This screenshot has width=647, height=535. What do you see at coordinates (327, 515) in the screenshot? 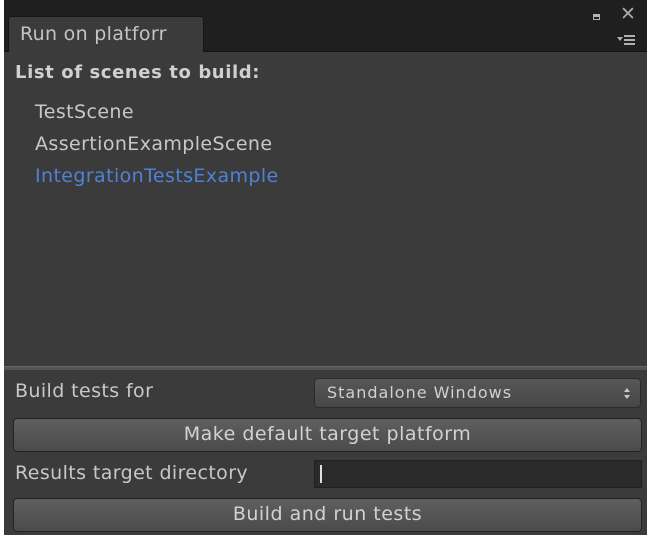
I see `build-and-run-tests-button: Build and run tests` at bounding box center [327, 515].